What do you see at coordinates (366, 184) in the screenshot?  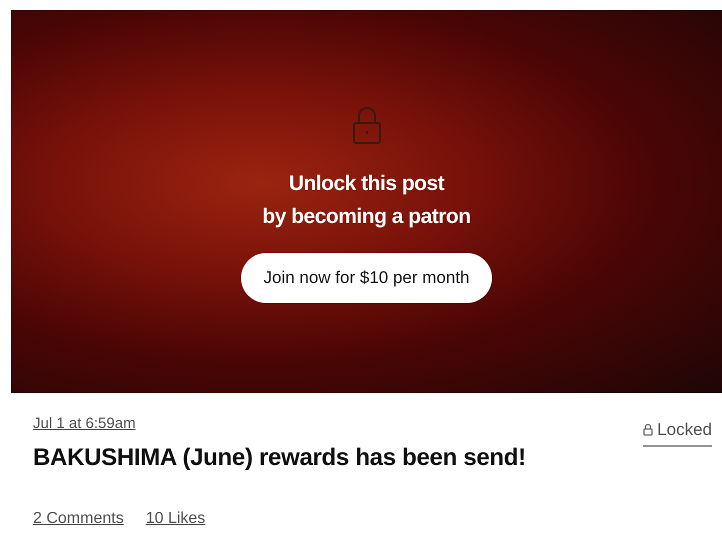 I see `unlock-heading: Unlock this post` at bounding box center [366, 184].